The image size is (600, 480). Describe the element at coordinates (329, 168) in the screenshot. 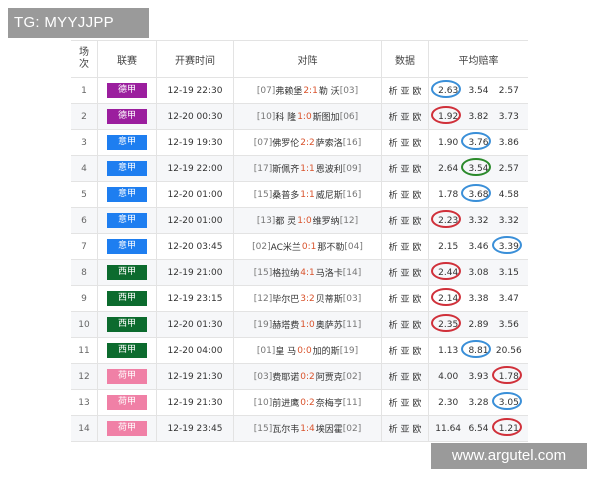

I see `away-team: 恩波利` at that location.